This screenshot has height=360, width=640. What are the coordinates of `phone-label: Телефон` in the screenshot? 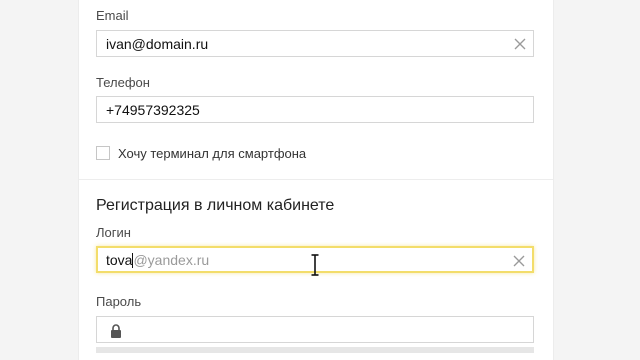 It's located at (123, 82).